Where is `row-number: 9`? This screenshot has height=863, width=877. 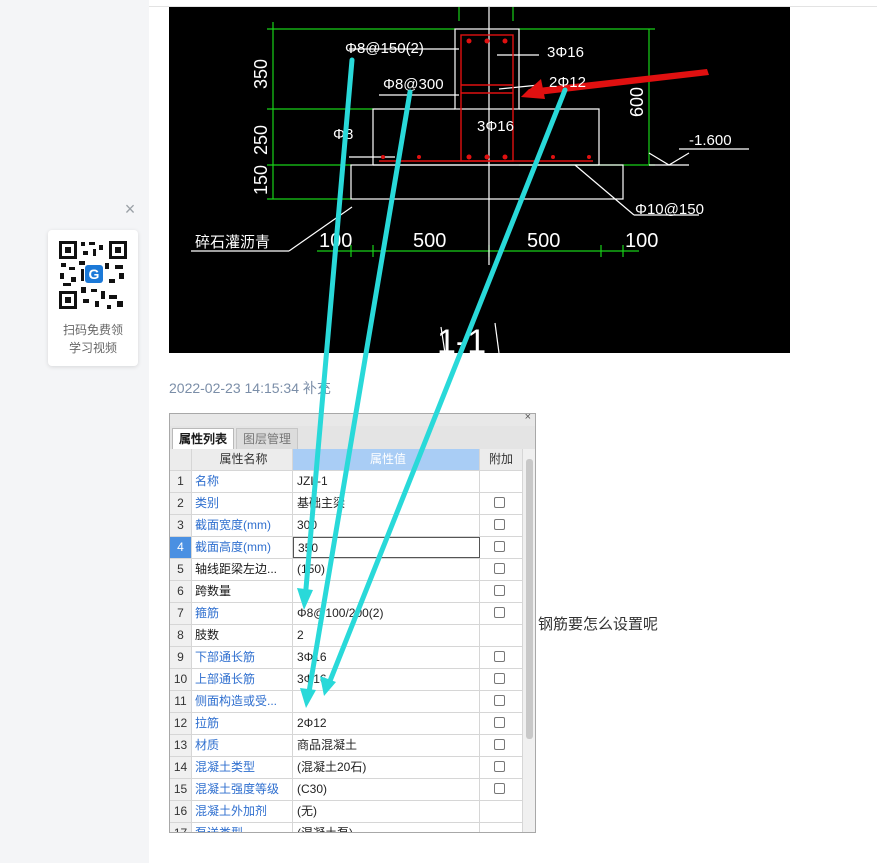
row-number: 9 is located at coordinates (181, 657).